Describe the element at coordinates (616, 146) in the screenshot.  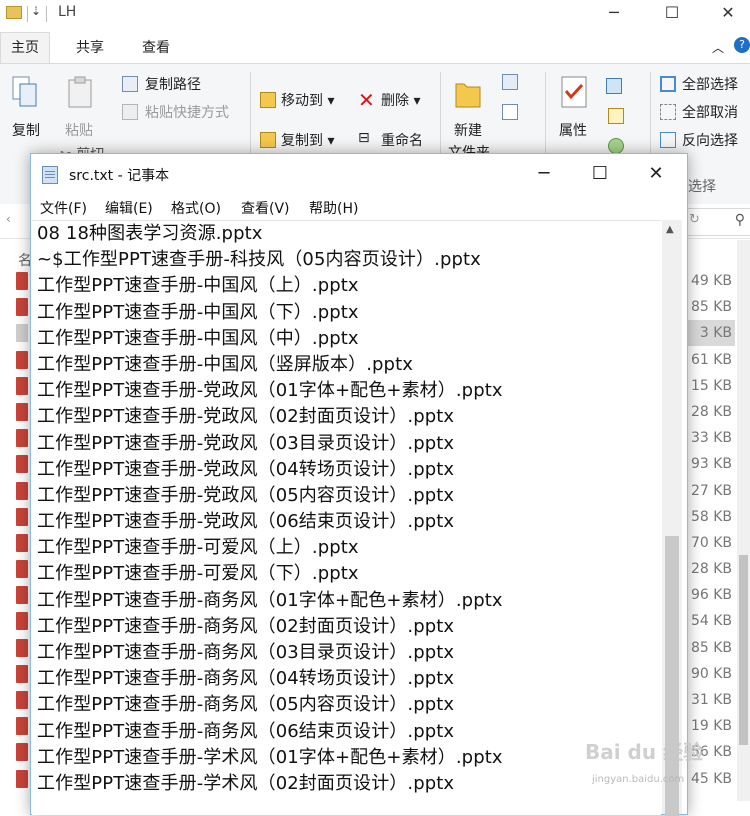
I see `history-icon` at that location.